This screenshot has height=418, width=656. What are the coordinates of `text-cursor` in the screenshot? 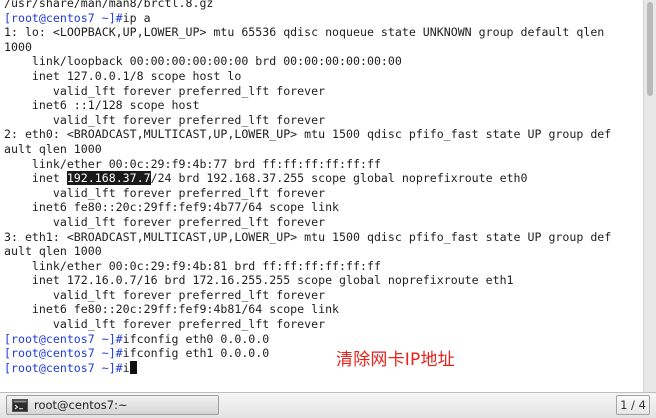 It's located at (133, 367).